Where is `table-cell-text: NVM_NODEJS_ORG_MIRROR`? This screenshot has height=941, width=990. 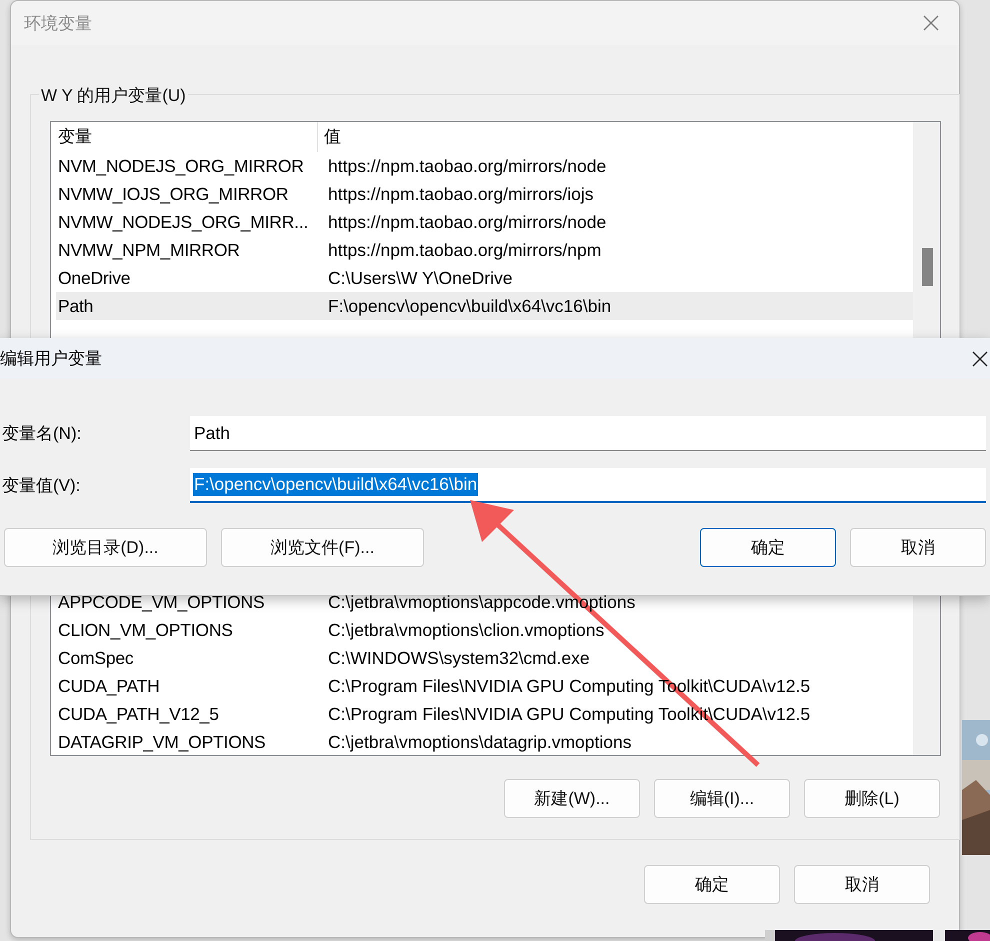
table-cell-text: NVM_NODEJS_ORG_MIRROR is located at coordinates (181, 166).